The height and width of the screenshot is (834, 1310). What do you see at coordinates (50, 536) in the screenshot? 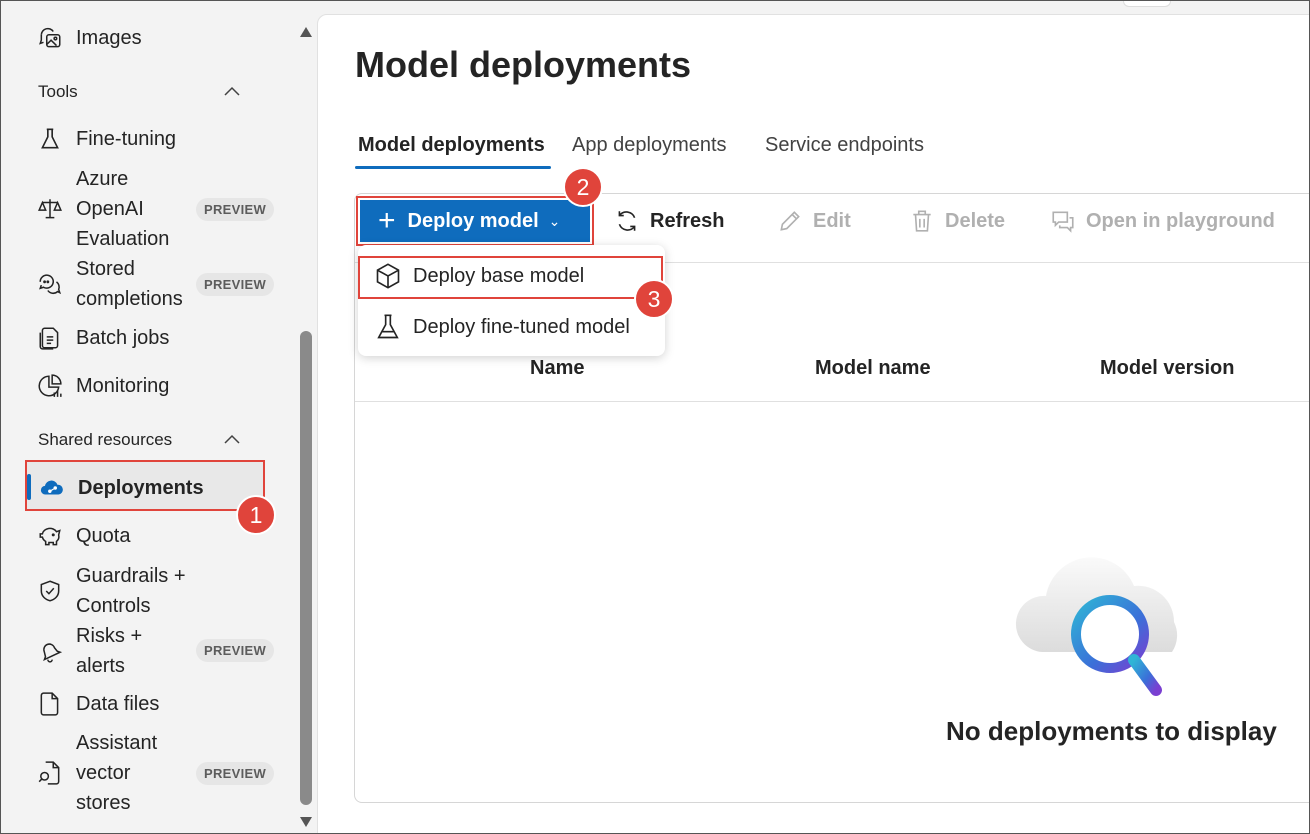
I see `piggy-bank-icon` at bounding box center [50, 536].